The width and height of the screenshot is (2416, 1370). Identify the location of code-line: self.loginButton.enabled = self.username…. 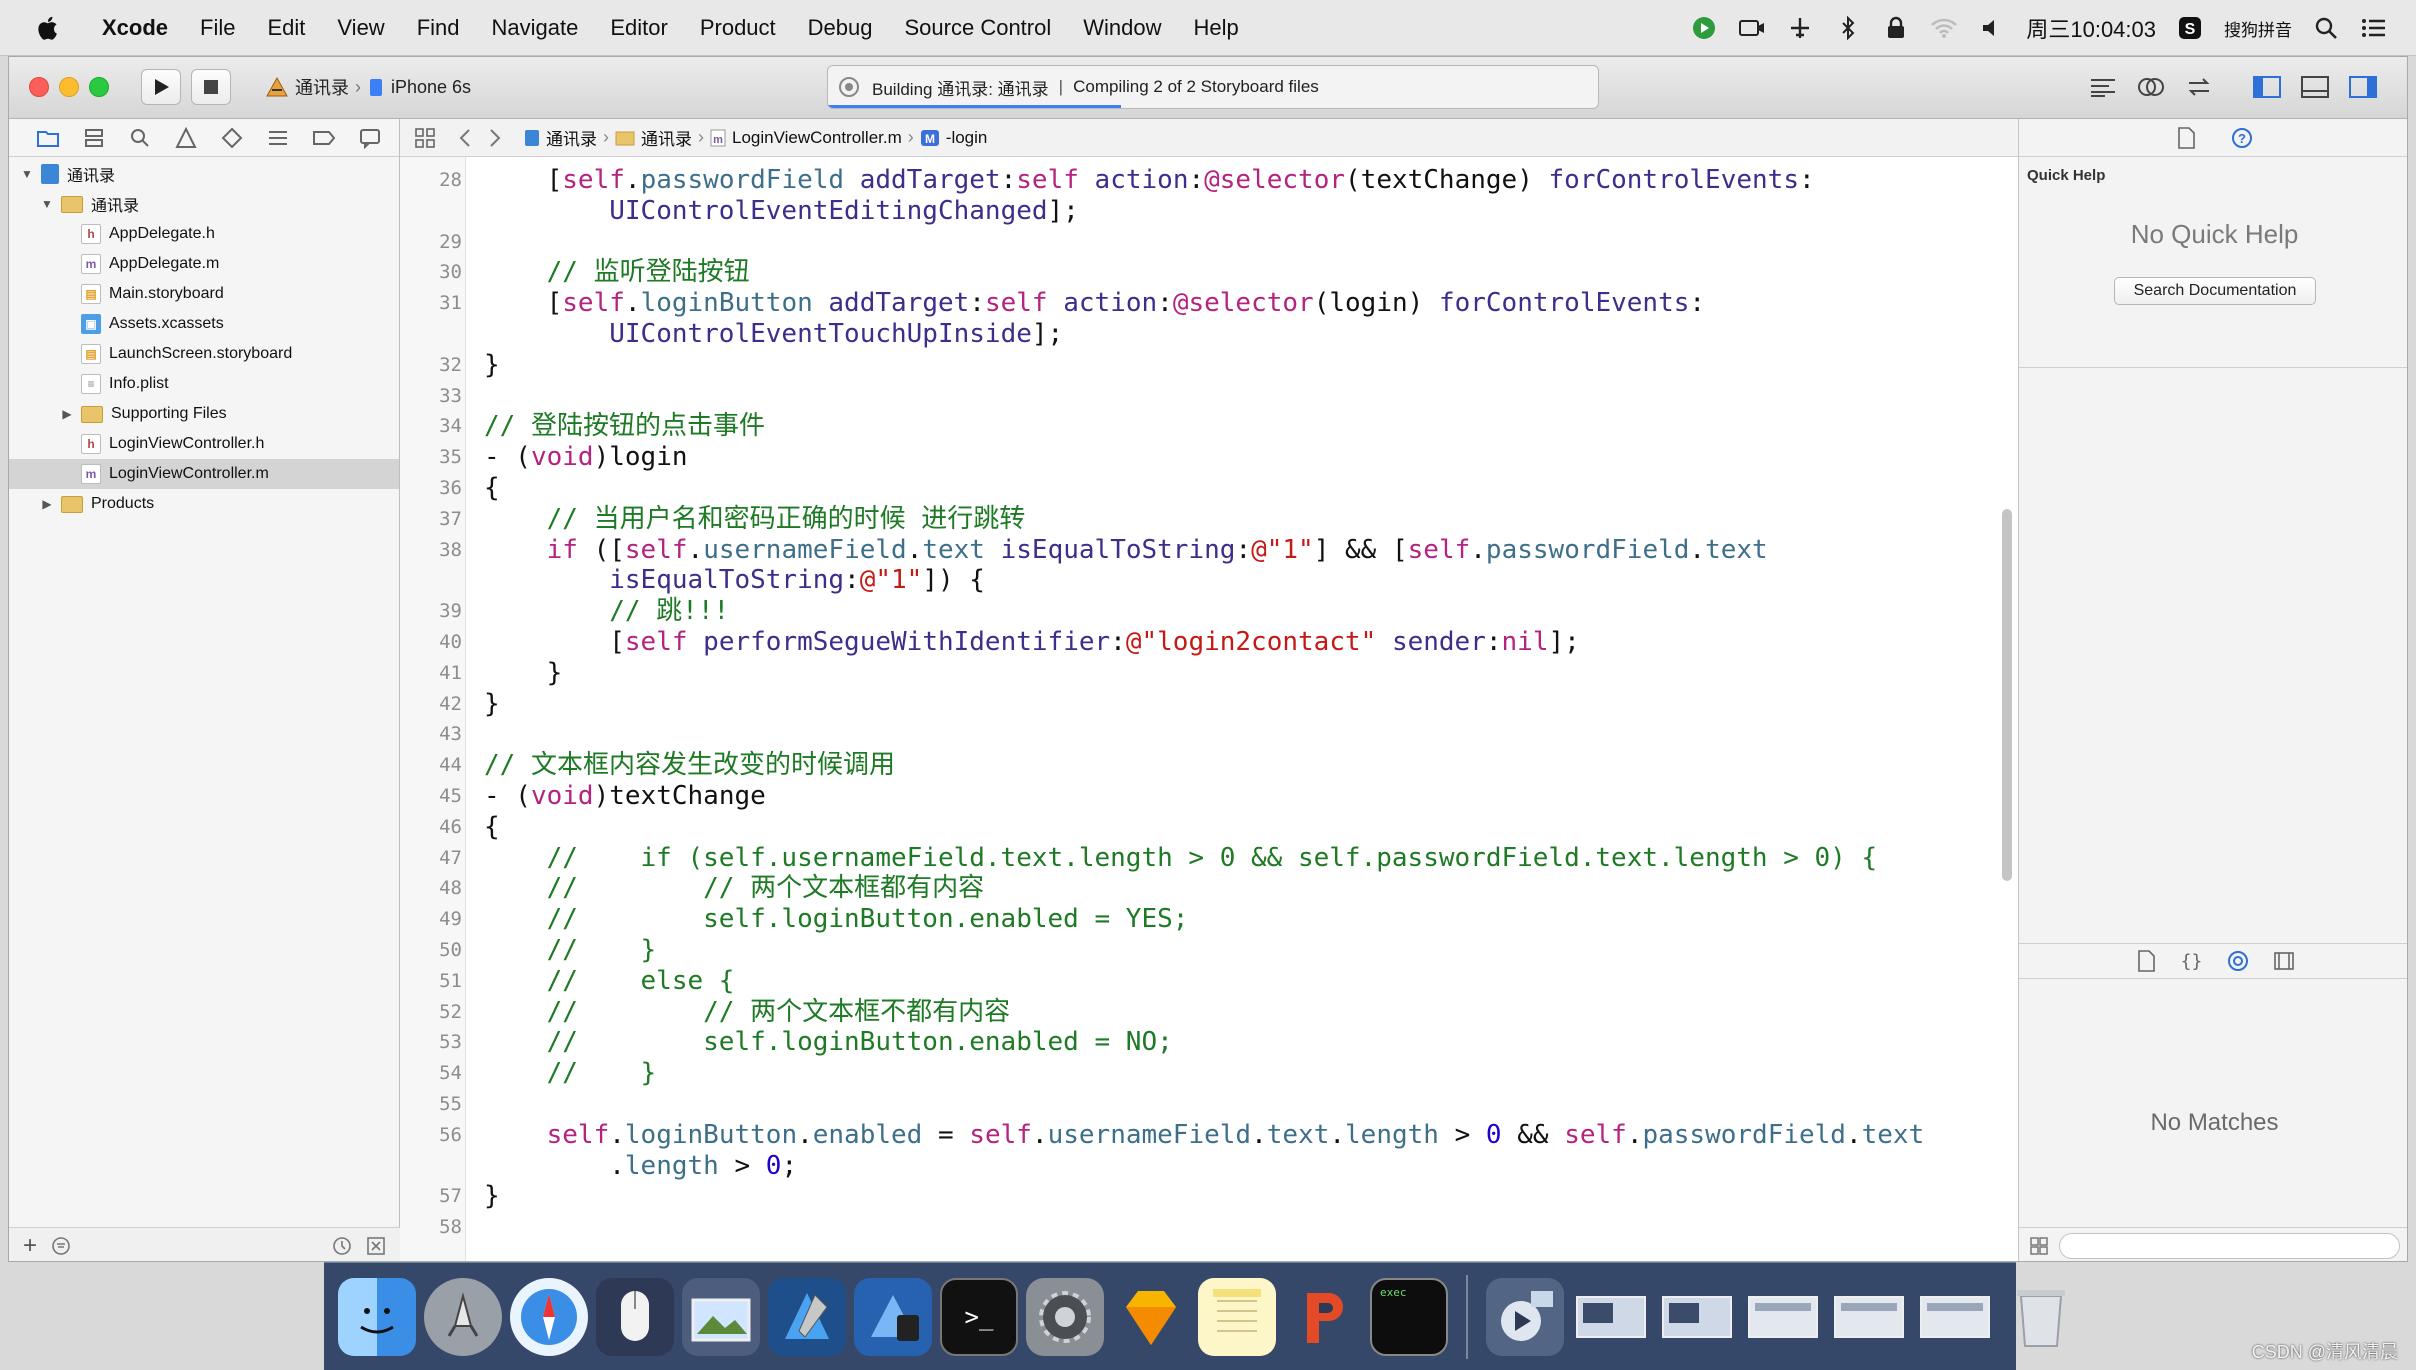
(1204, 1135).